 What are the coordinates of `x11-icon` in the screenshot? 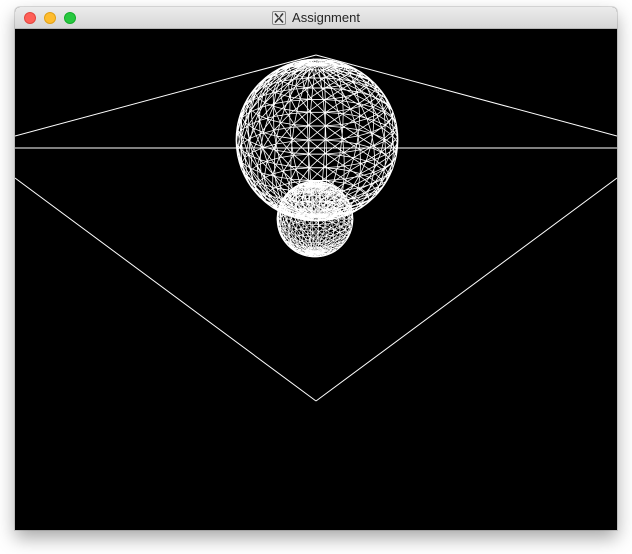 It's located at (279, 18).